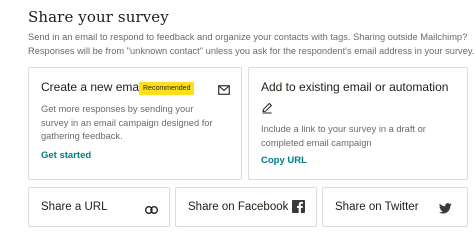 The image size is (474, 242). What do you see at coordinates (98, 17) in the screenshot?
I see `page-title: Share your survey` at bounding box center [98, 17].